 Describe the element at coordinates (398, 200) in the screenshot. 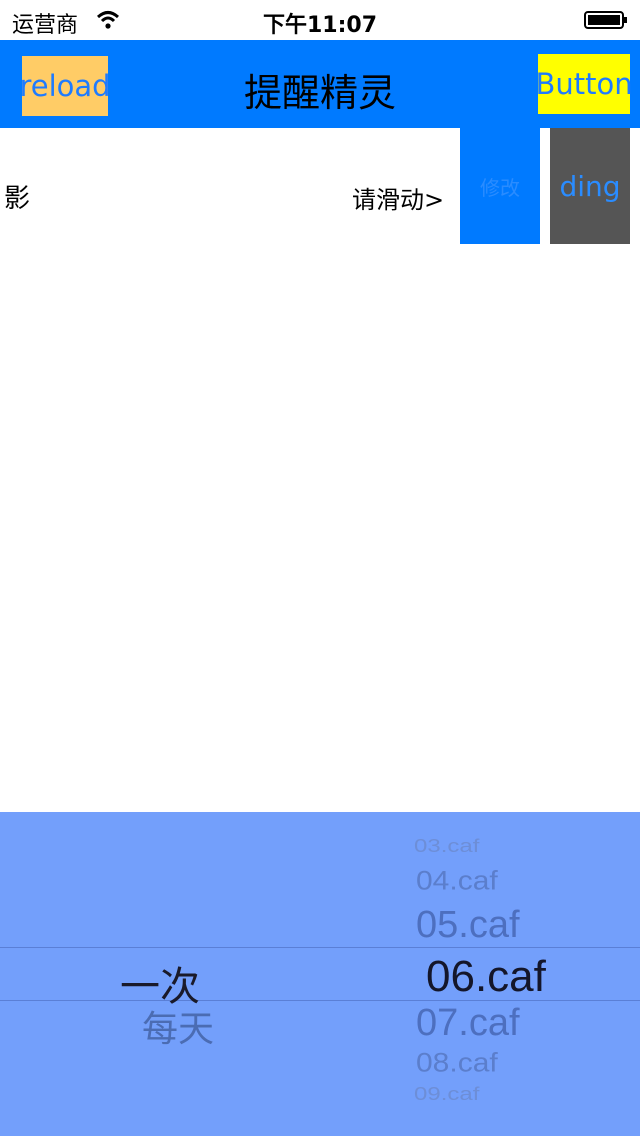

I see `swipe-hint: 请滑动>` at that location.